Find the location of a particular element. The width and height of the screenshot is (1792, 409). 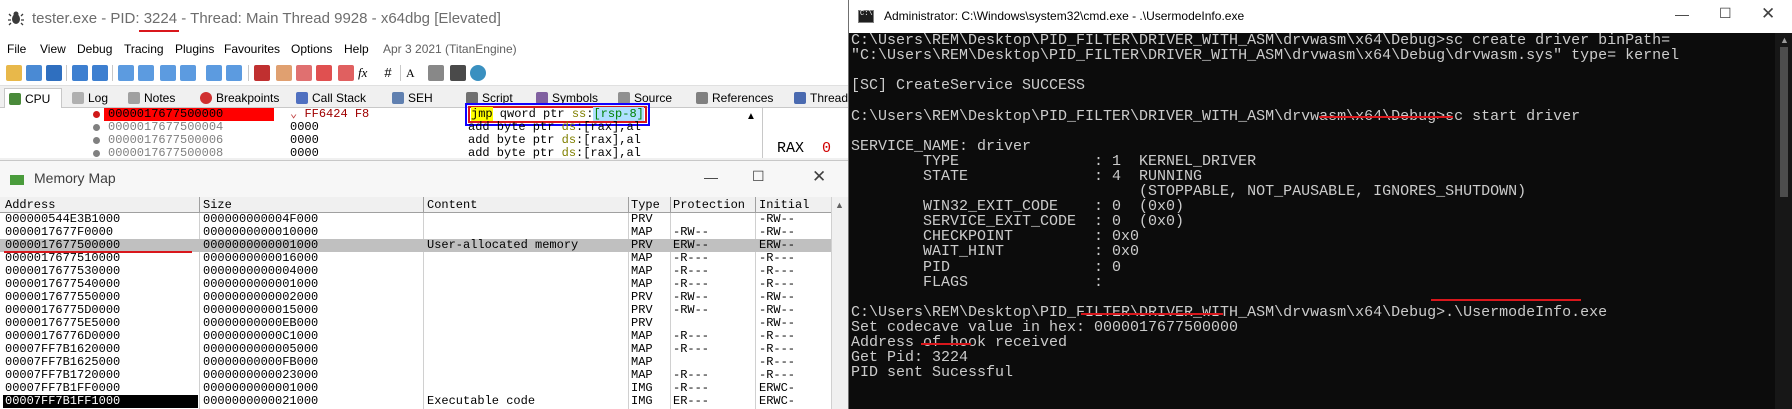

tab-call-stack: Call Stack is located at coordinates (337, 98).